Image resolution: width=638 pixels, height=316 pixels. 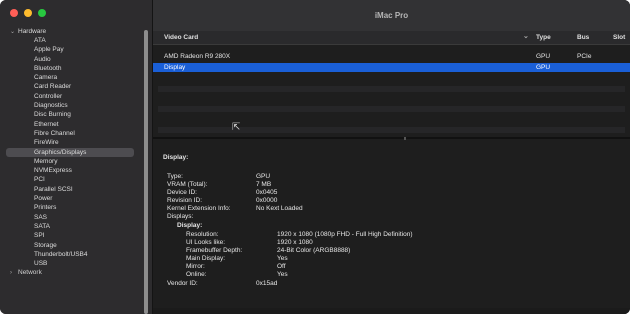 I want to click on sidebar-item: ATA, so click(x=70, y=40).